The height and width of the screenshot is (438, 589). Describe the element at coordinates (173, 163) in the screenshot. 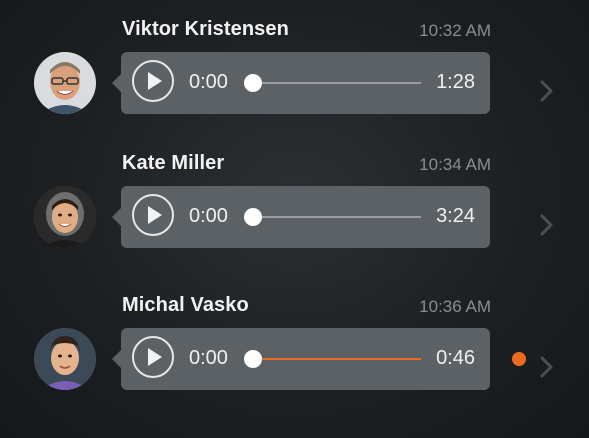

I see `sender-name: Kate Miller` at that location.